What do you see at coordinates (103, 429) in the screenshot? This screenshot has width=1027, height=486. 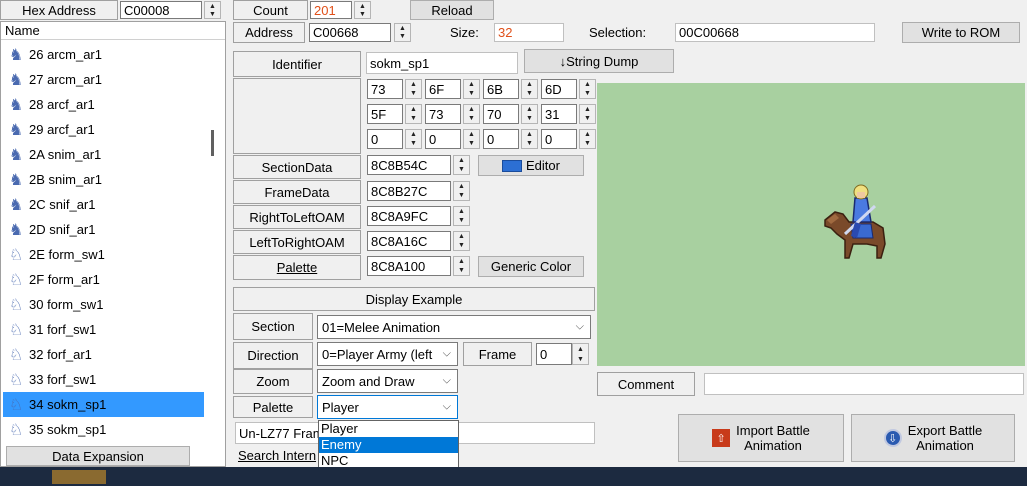 I see `list-item: ♘ 35 sokm_sp1` at bounding box center [103, 429].